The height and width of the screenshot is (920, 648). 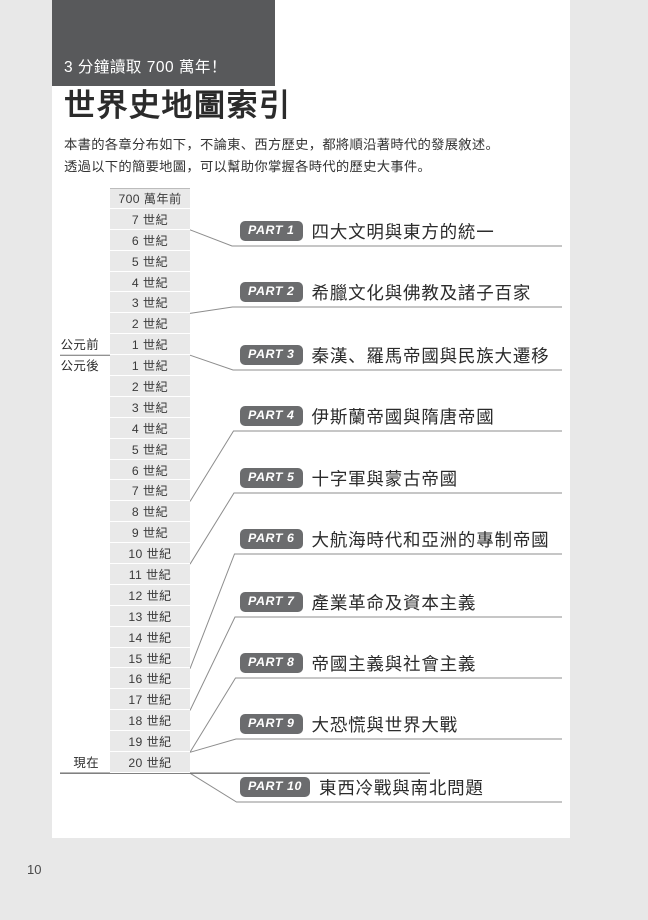 I want to click on timeline-row-label: 17 世紀, so click(x=150, y=700).